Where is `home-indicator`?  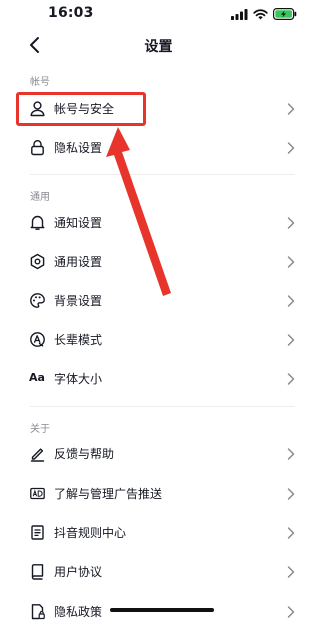
home-indicator is located at coordinates (162, 610).